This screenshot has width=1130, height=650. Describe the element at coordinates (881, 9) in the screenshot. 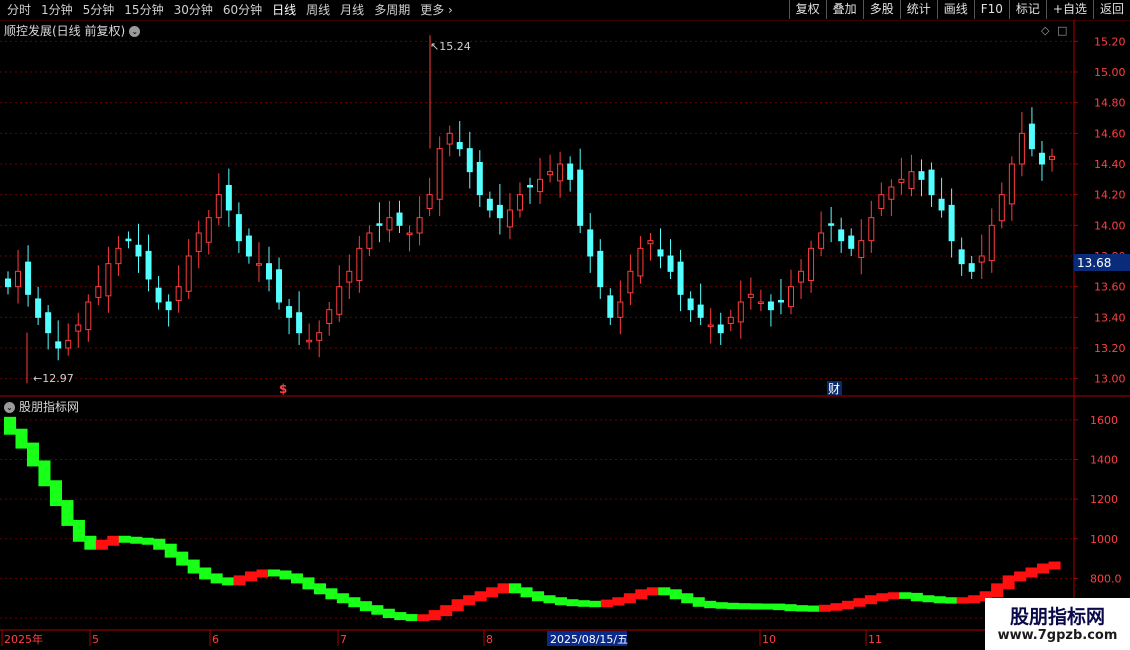

I see `toolbar-button-2: 多股` at that location.